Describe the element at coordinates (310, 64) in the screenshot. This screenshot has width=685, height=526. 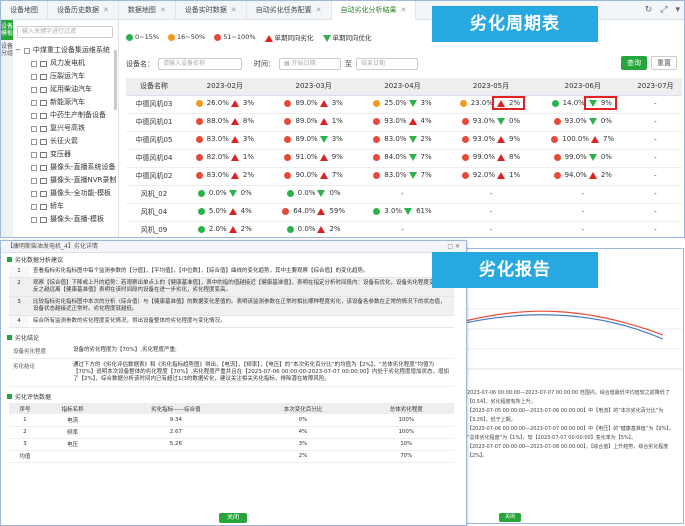
I see `start-date-input: ▦ 开始日期` at that location.